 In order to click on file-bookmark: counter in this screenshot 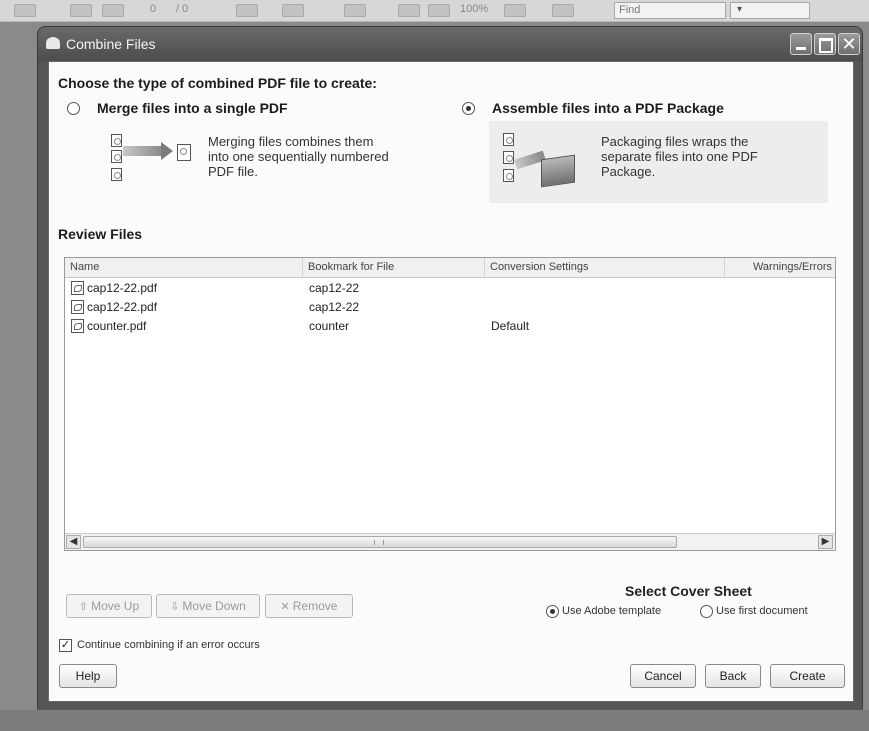, I will do `click(329, 326)`.